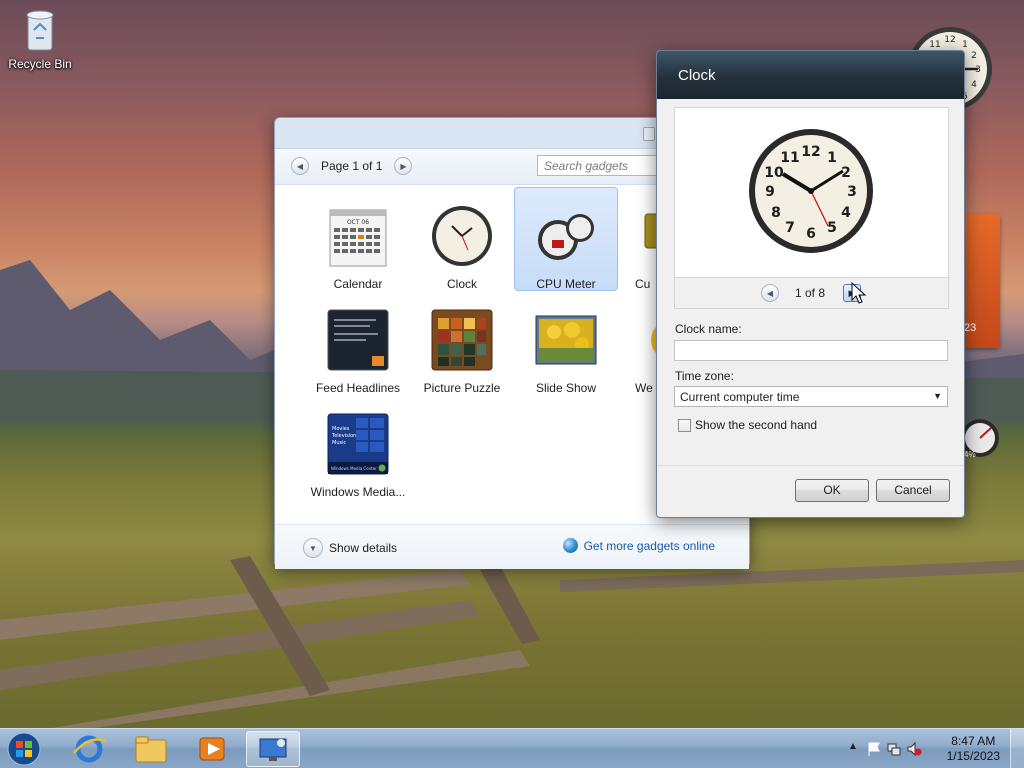  I want to click on desktop-icon-recycle-bin: Recycle Bin, so click(40, 41).